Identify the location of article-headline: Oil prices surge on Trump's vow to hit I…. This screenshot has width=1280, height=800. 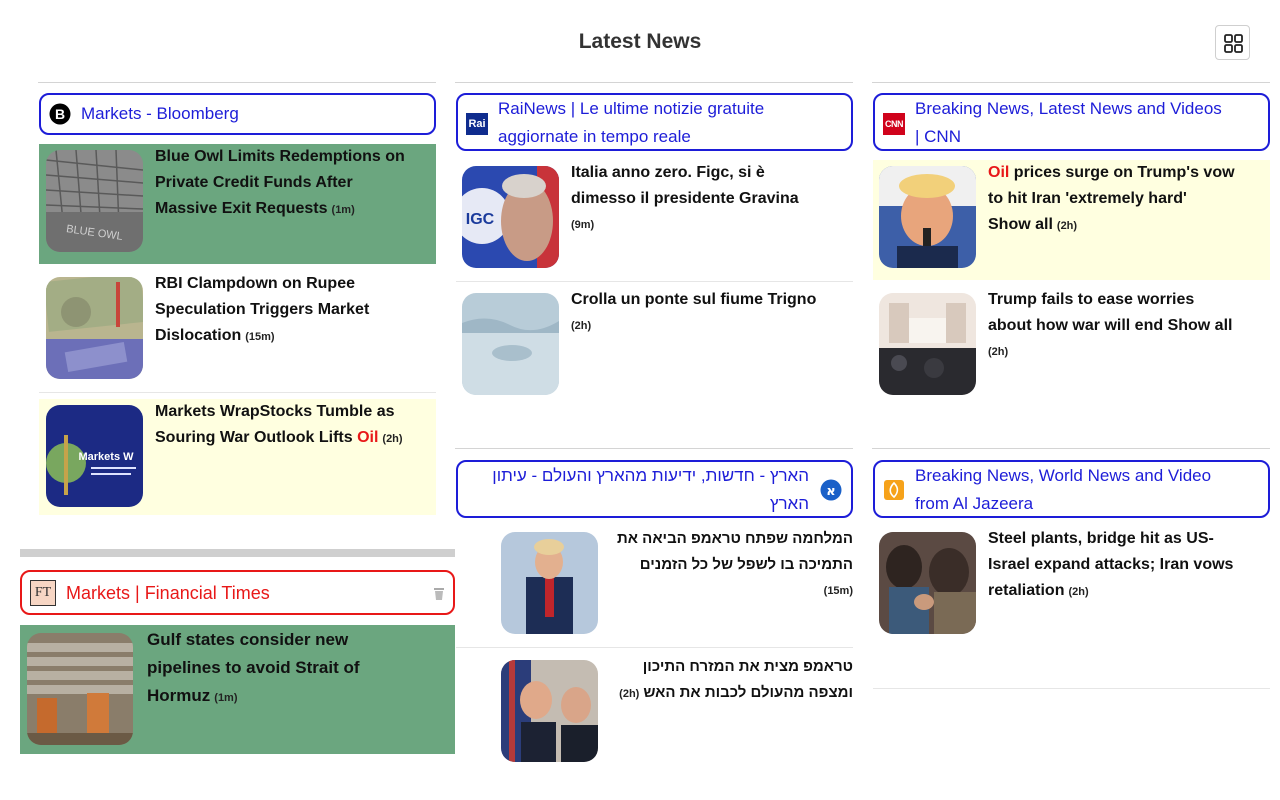
(1125, 199).